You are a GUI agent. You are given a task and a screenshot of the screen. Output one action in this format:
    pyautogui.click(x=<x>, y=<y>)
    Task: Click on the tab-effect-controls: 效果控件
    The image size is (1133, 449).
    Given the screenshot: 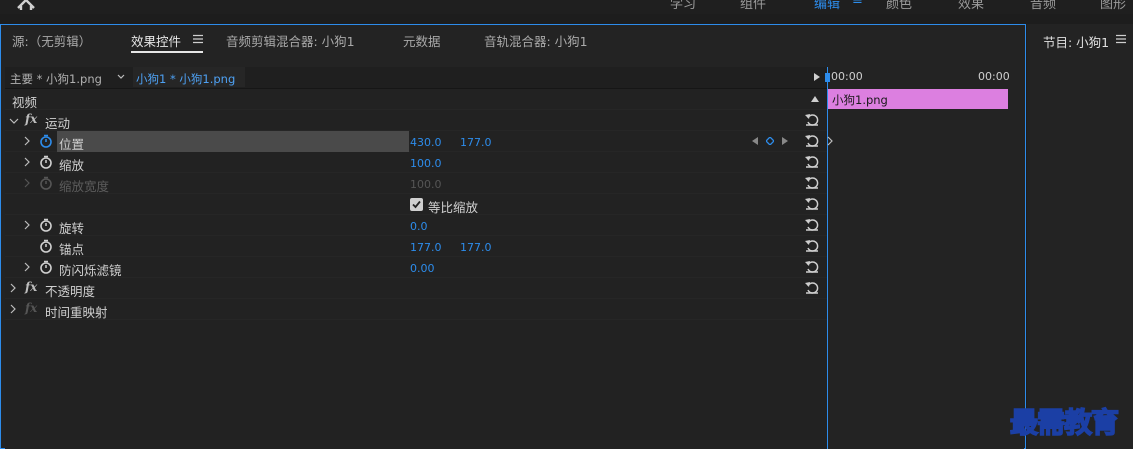 What is the action you would take?
    pyautogui.click(x=156, y=40)
    